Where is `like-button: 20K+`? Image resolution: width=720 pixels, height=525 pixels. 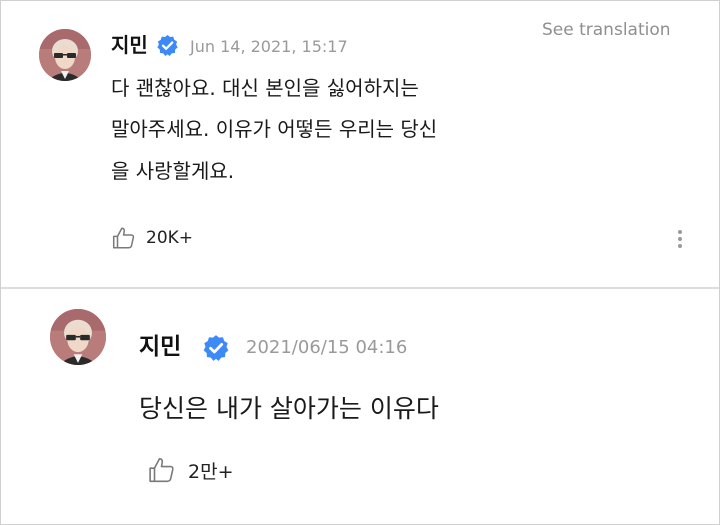 like-button: 20K+ is located at coordinates (152, 238).